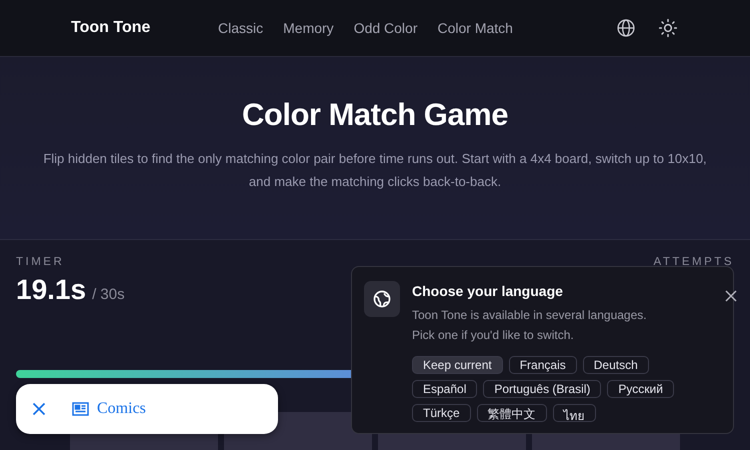 Image resolution: width=750 pixels, height=450 pixels. I want to click on nav-link: Classic, so click(241, 28).